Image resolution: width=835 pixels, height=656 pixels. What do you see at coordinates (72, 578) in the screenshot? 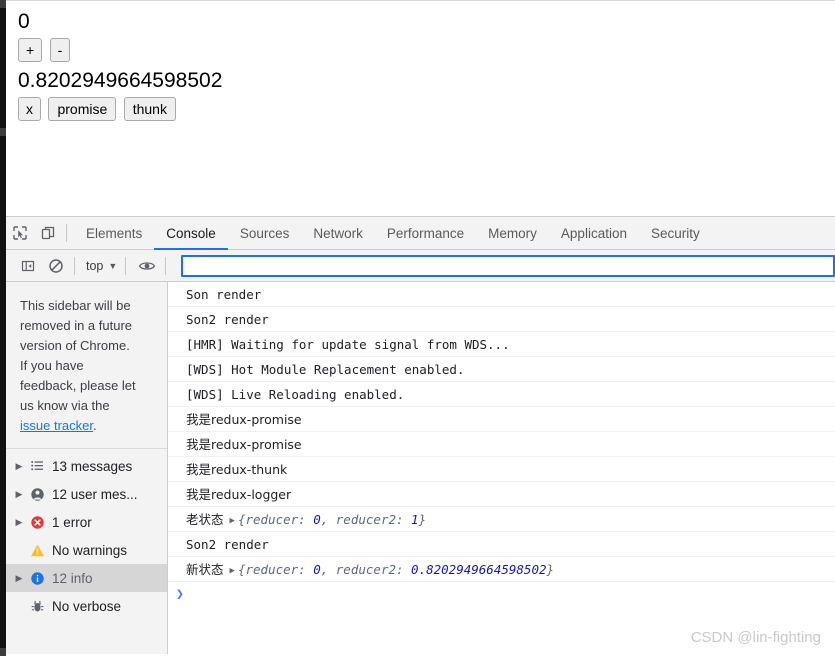
I see `sidebar-item-label: 12 info` at bounding box center [72, 578].